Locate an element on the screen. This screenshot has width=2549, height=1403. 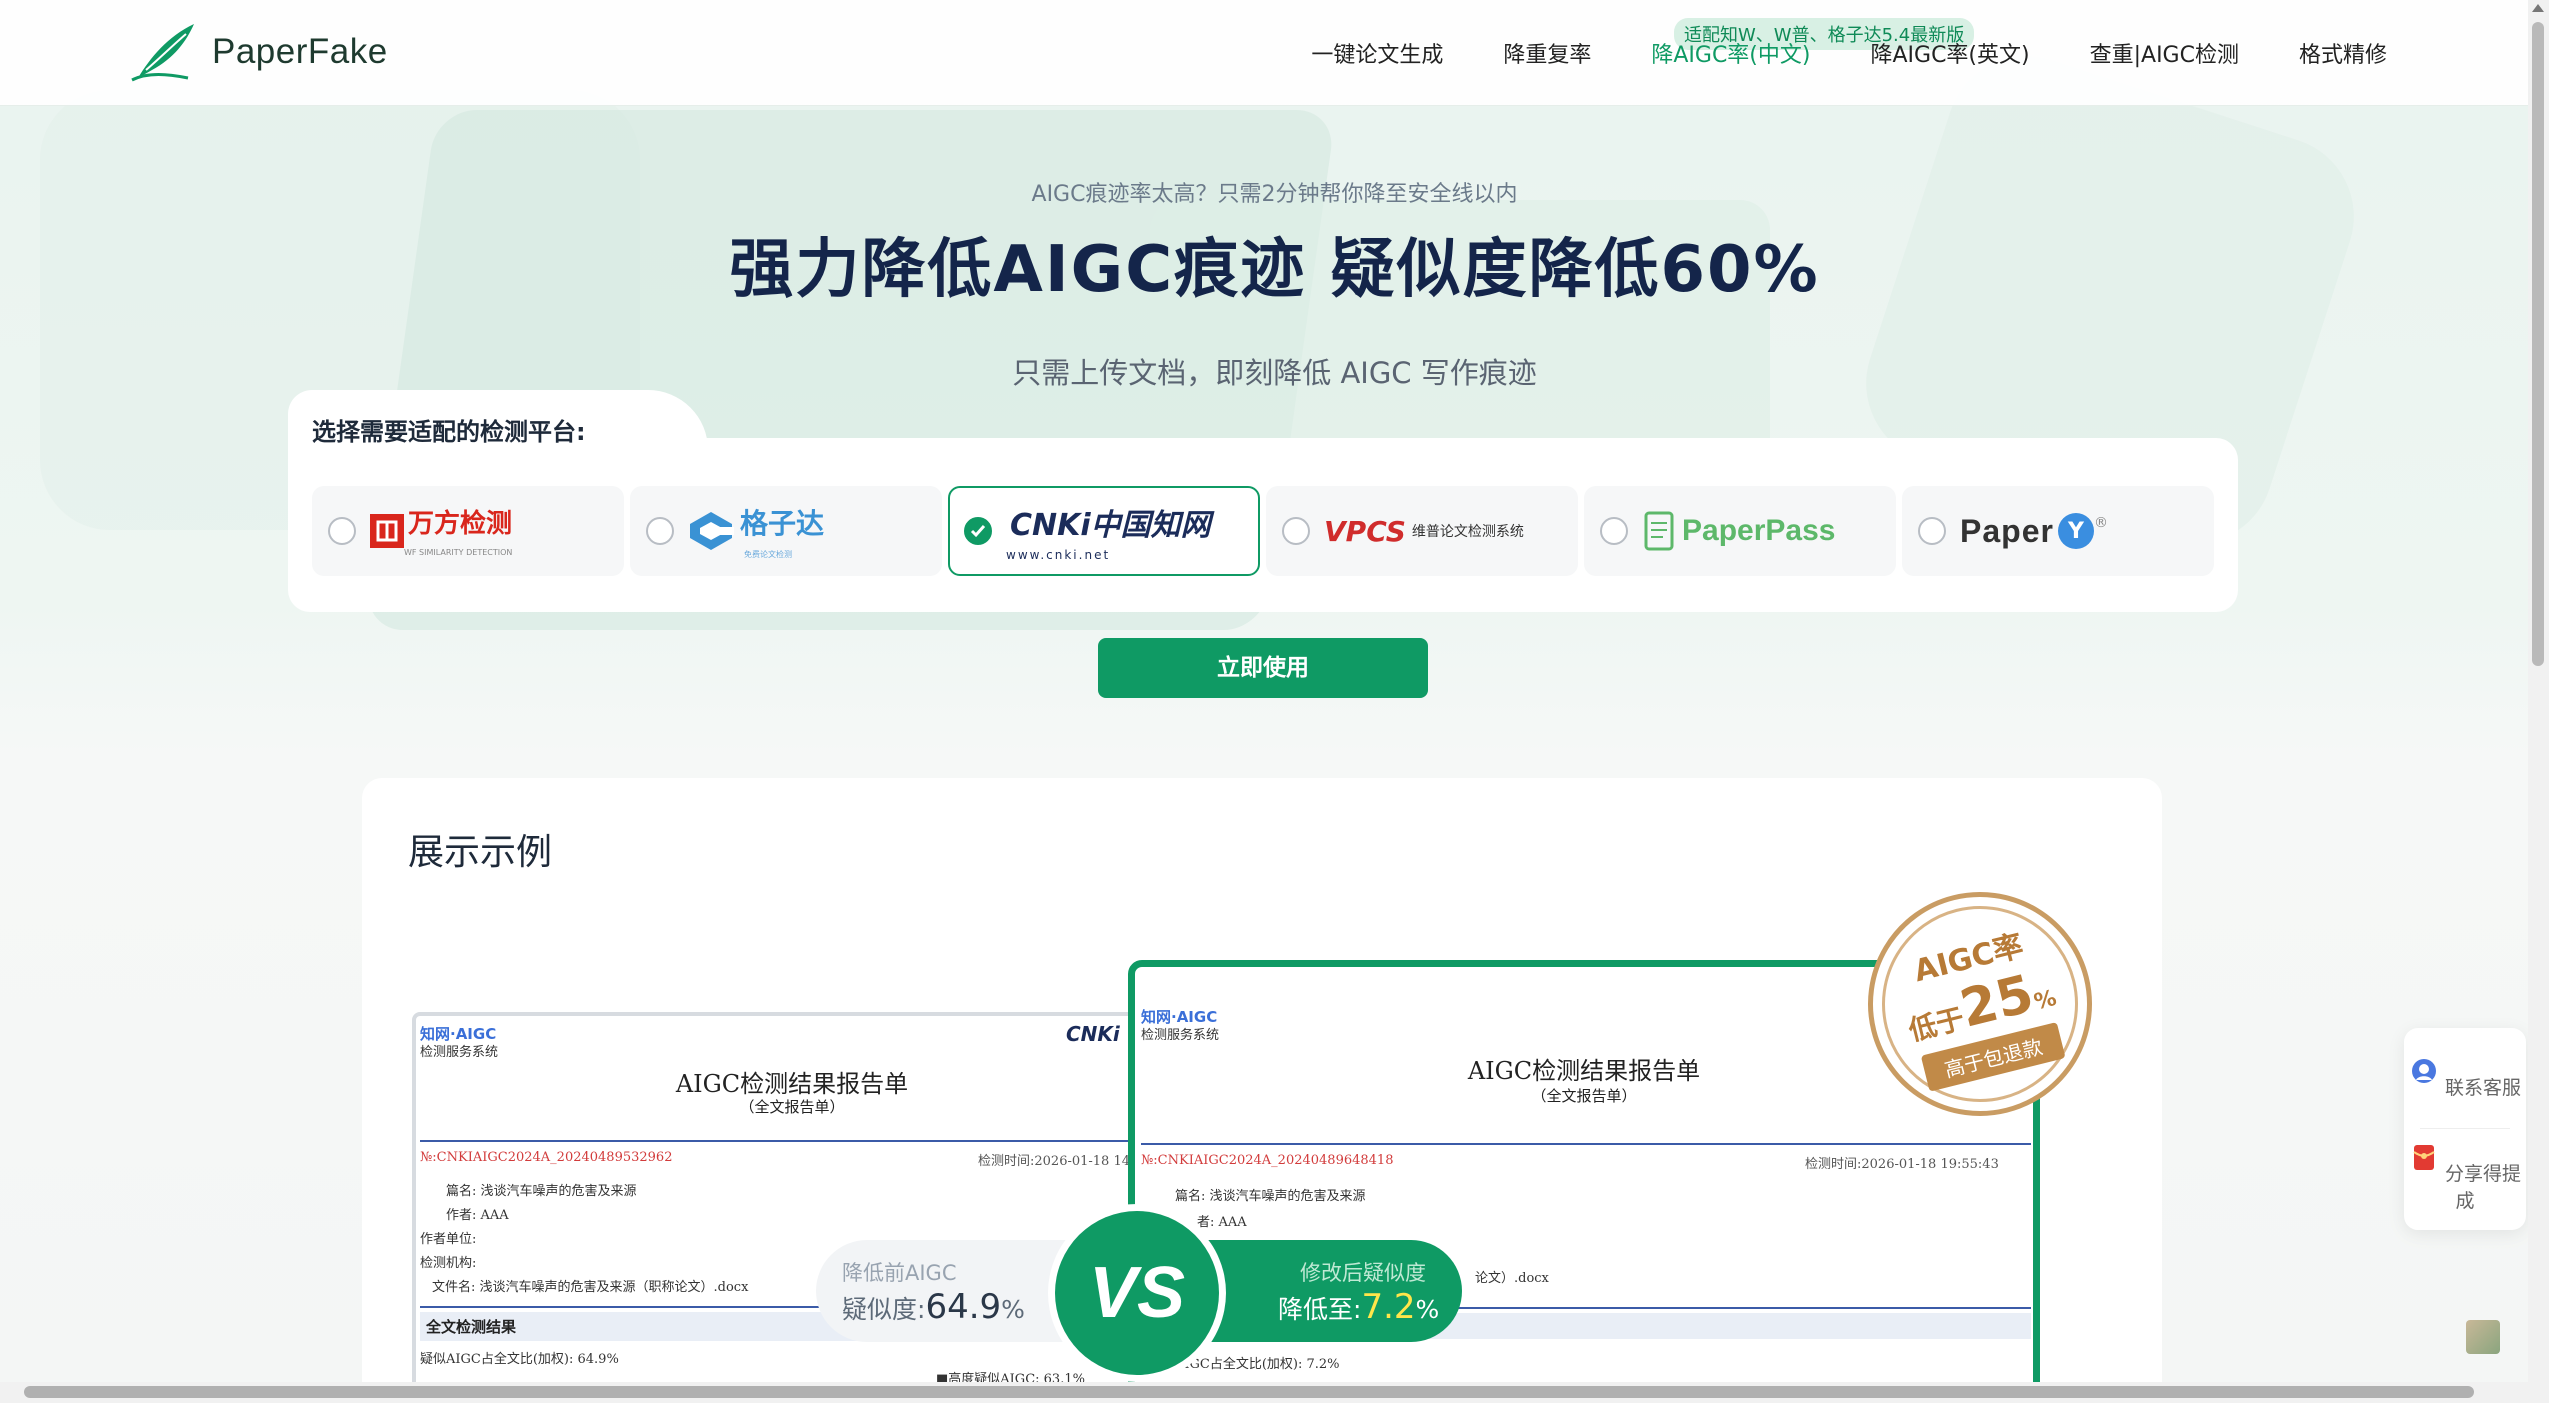
showcase-title: 展示示例 is located at coordinates (480, 852).